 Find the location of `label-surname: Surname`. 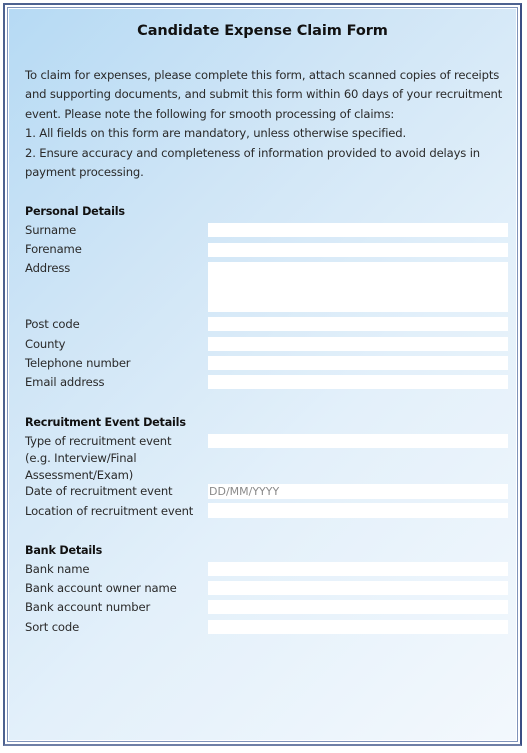

label-surname: Surname is located at coordinates (51, 230).